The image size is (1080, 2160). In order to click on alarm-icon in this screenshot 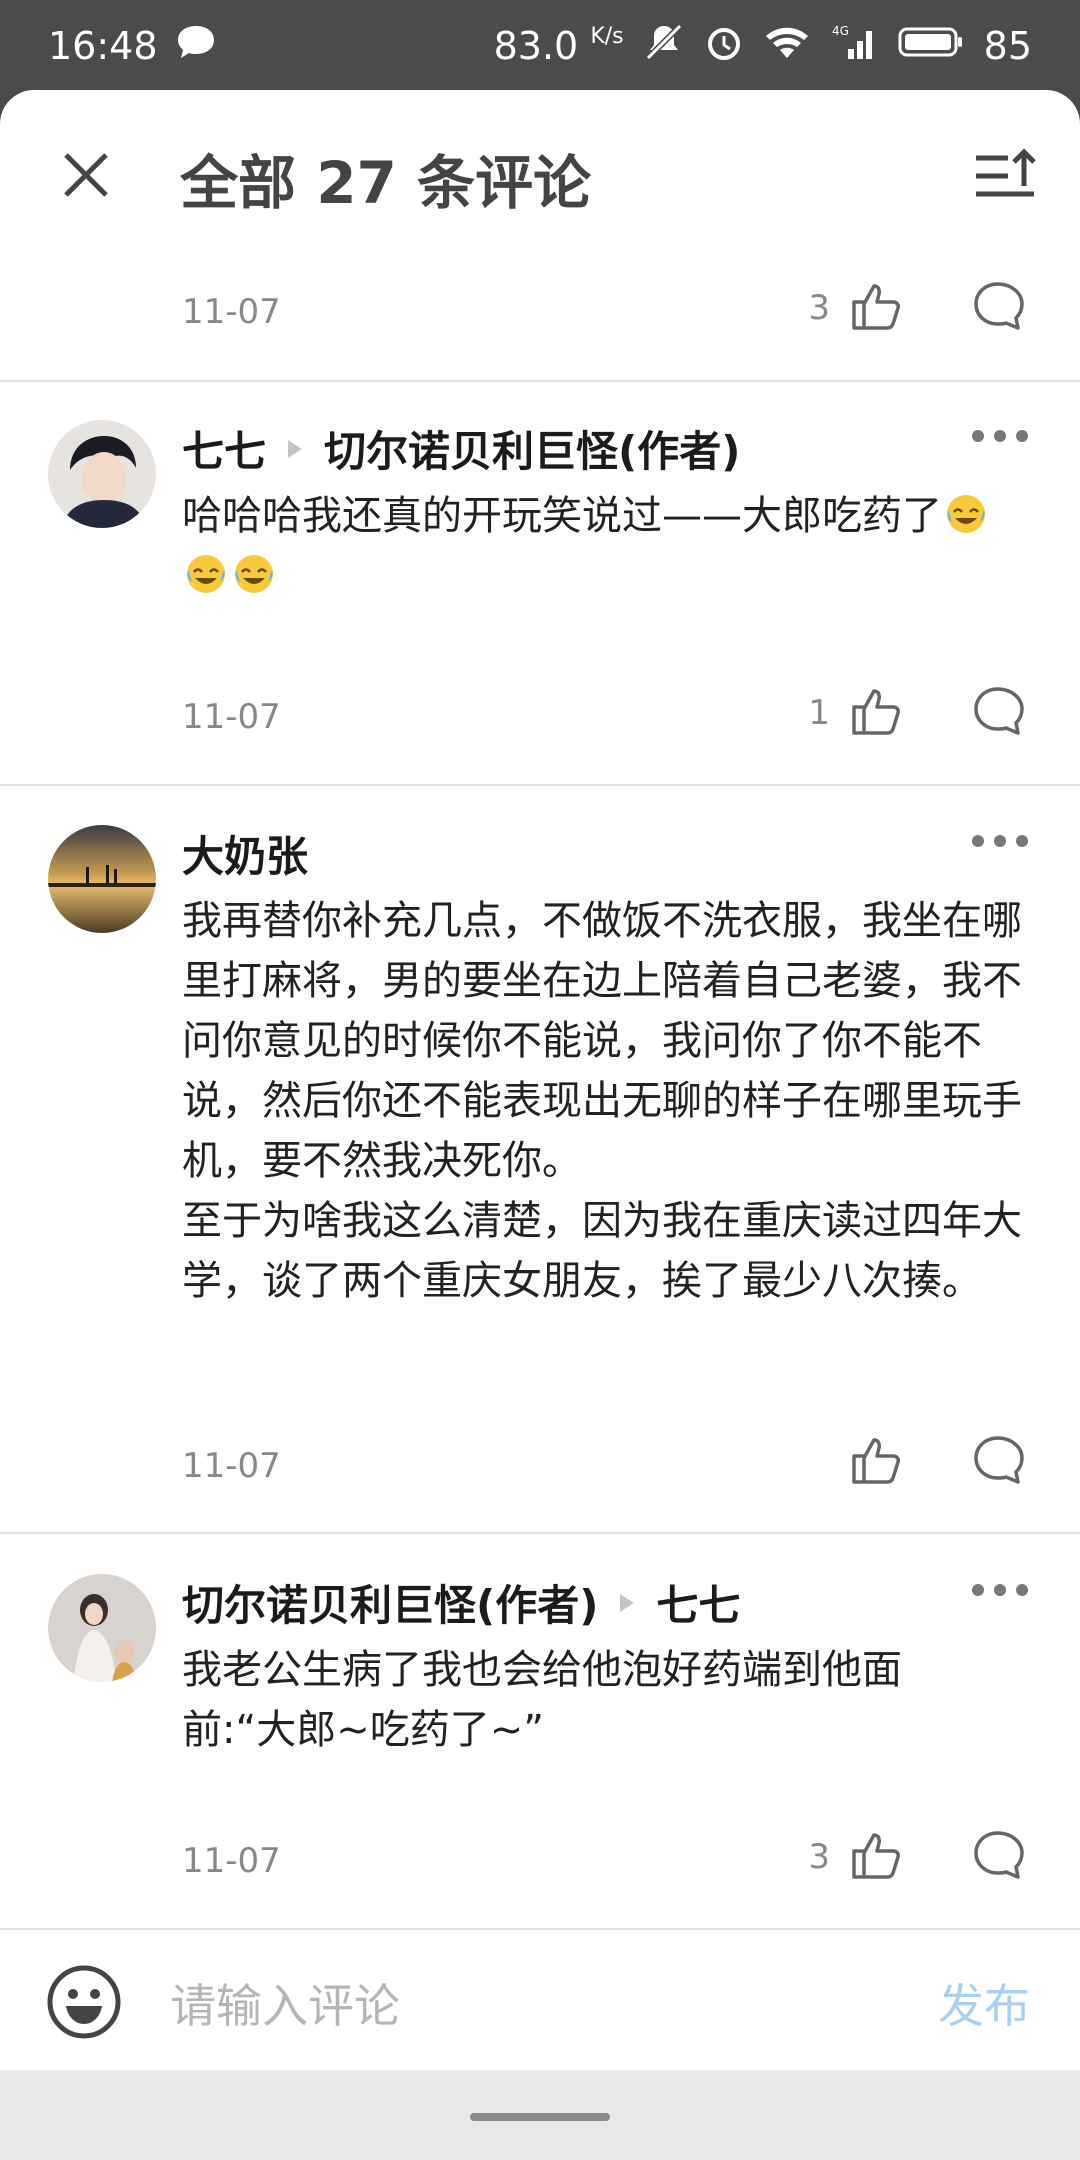, I will do `click(724, 46)`.